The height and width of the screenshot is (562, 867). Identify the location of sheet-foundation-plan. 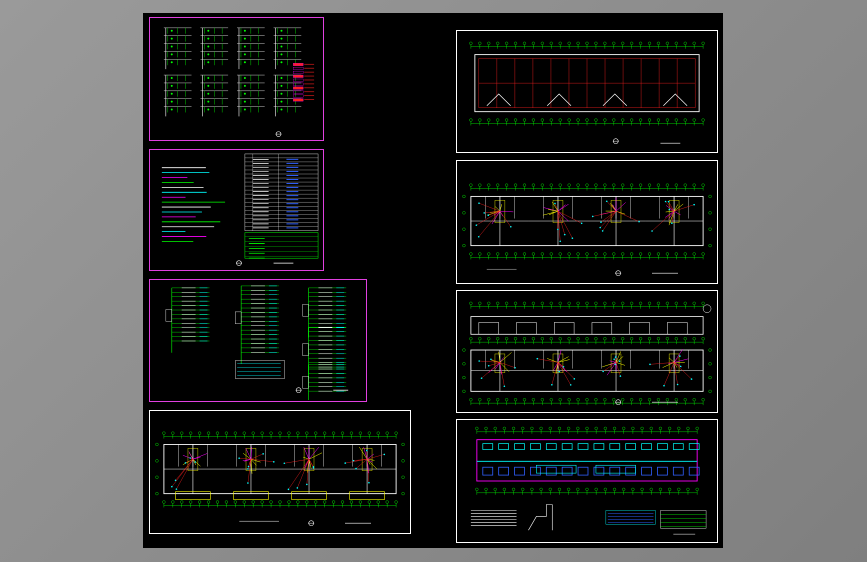
(587, 481).